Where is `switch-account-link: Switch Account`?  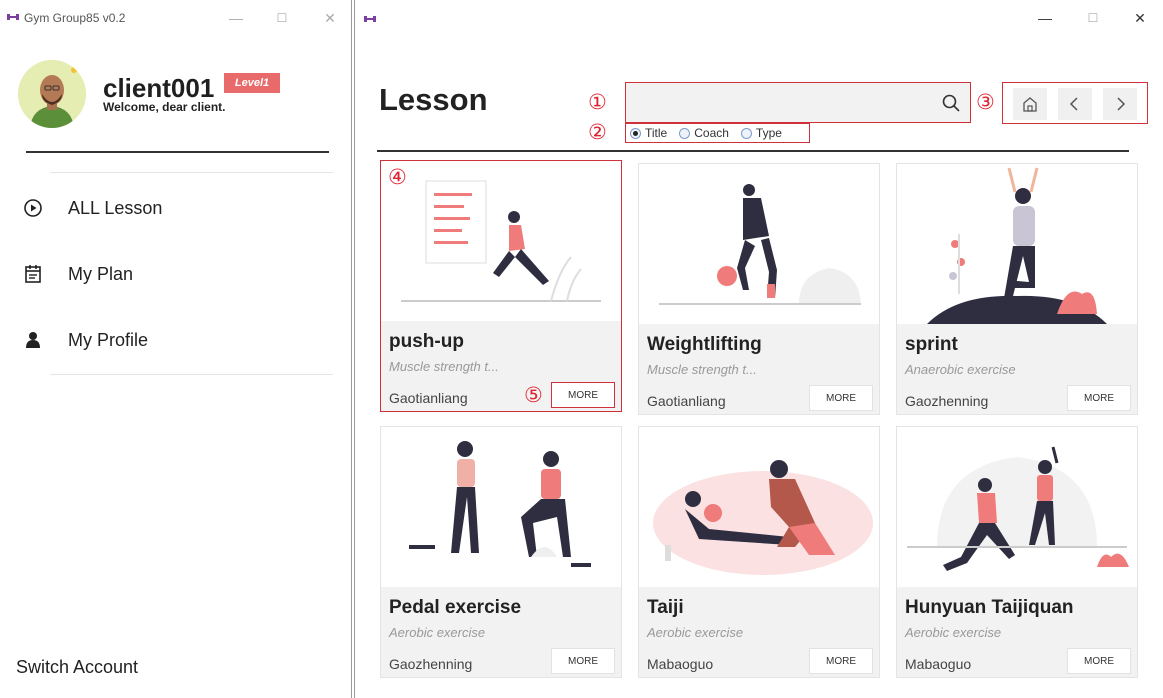
switch-account-link: Switch Account is located at coordinates (77, 667).